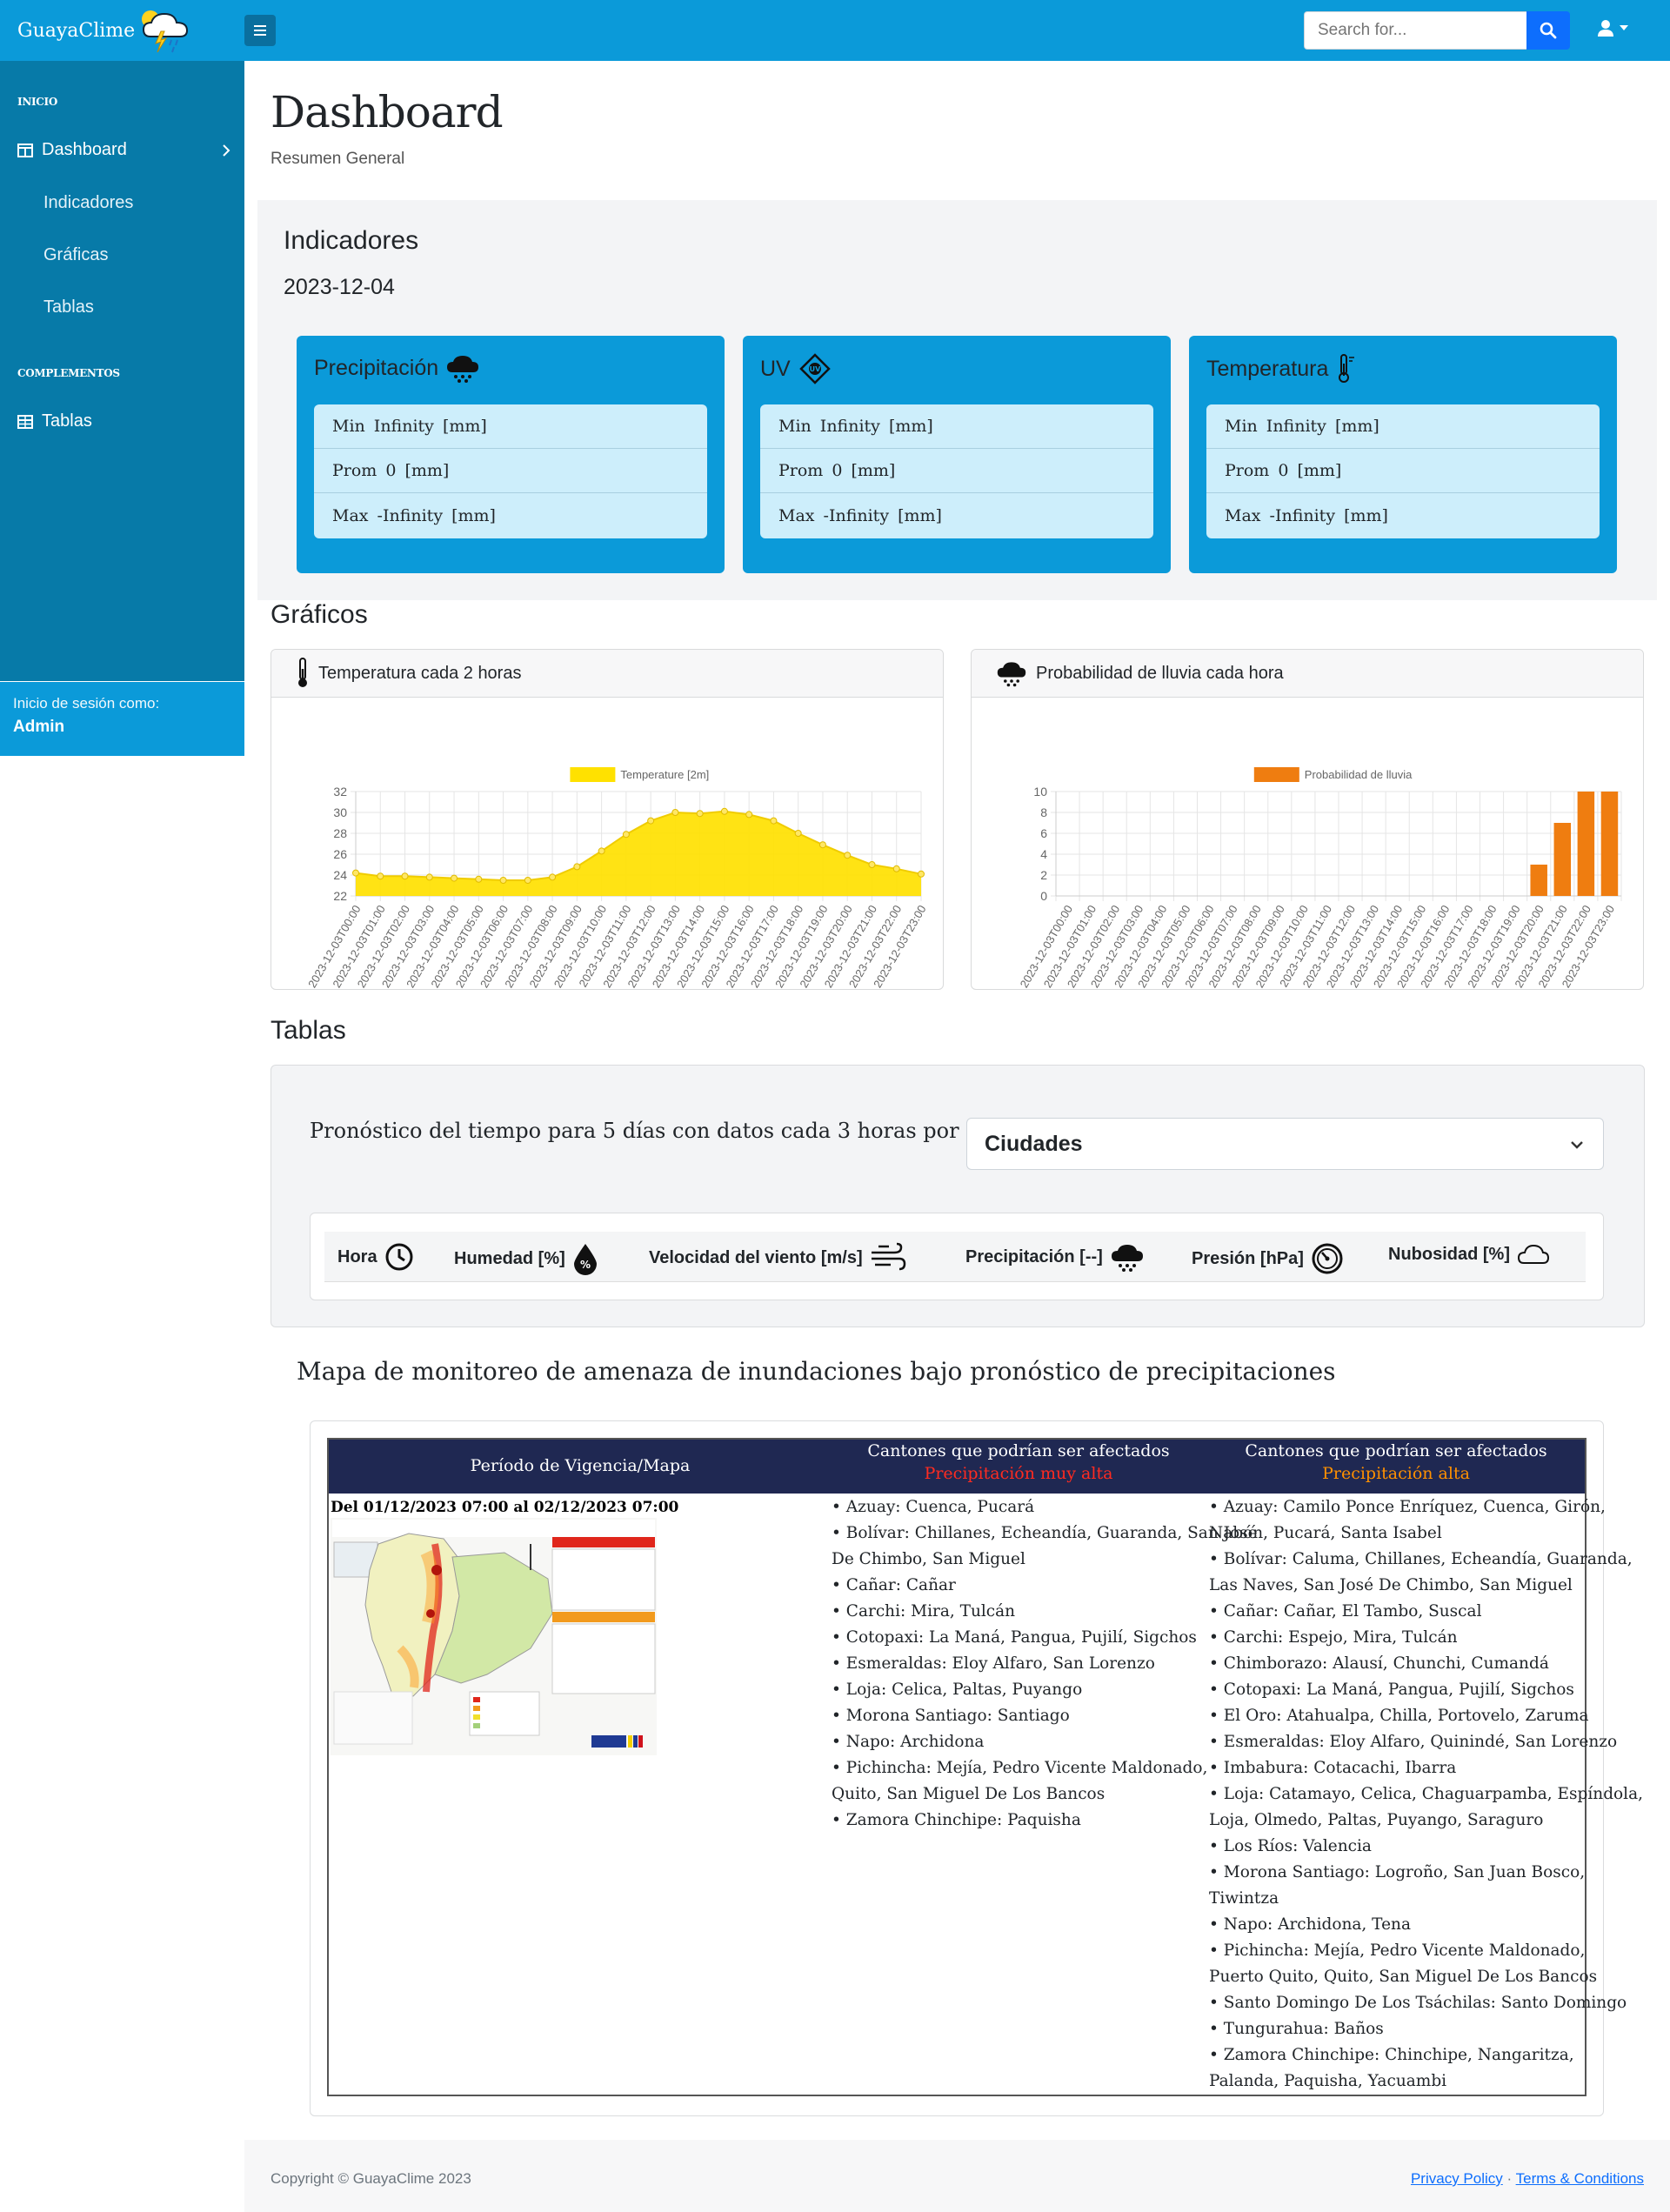 This screenshot has height=2212, width=1670. I want to click on legend-label: Probabilidad de lluvia, so click(1359, 775).